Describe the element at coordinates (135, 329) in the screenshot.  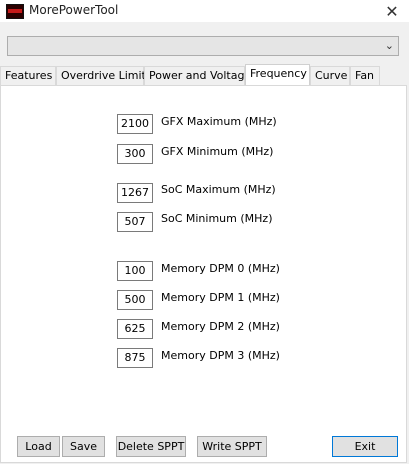
I see `memory-dpm-2-input: 625` at that location.